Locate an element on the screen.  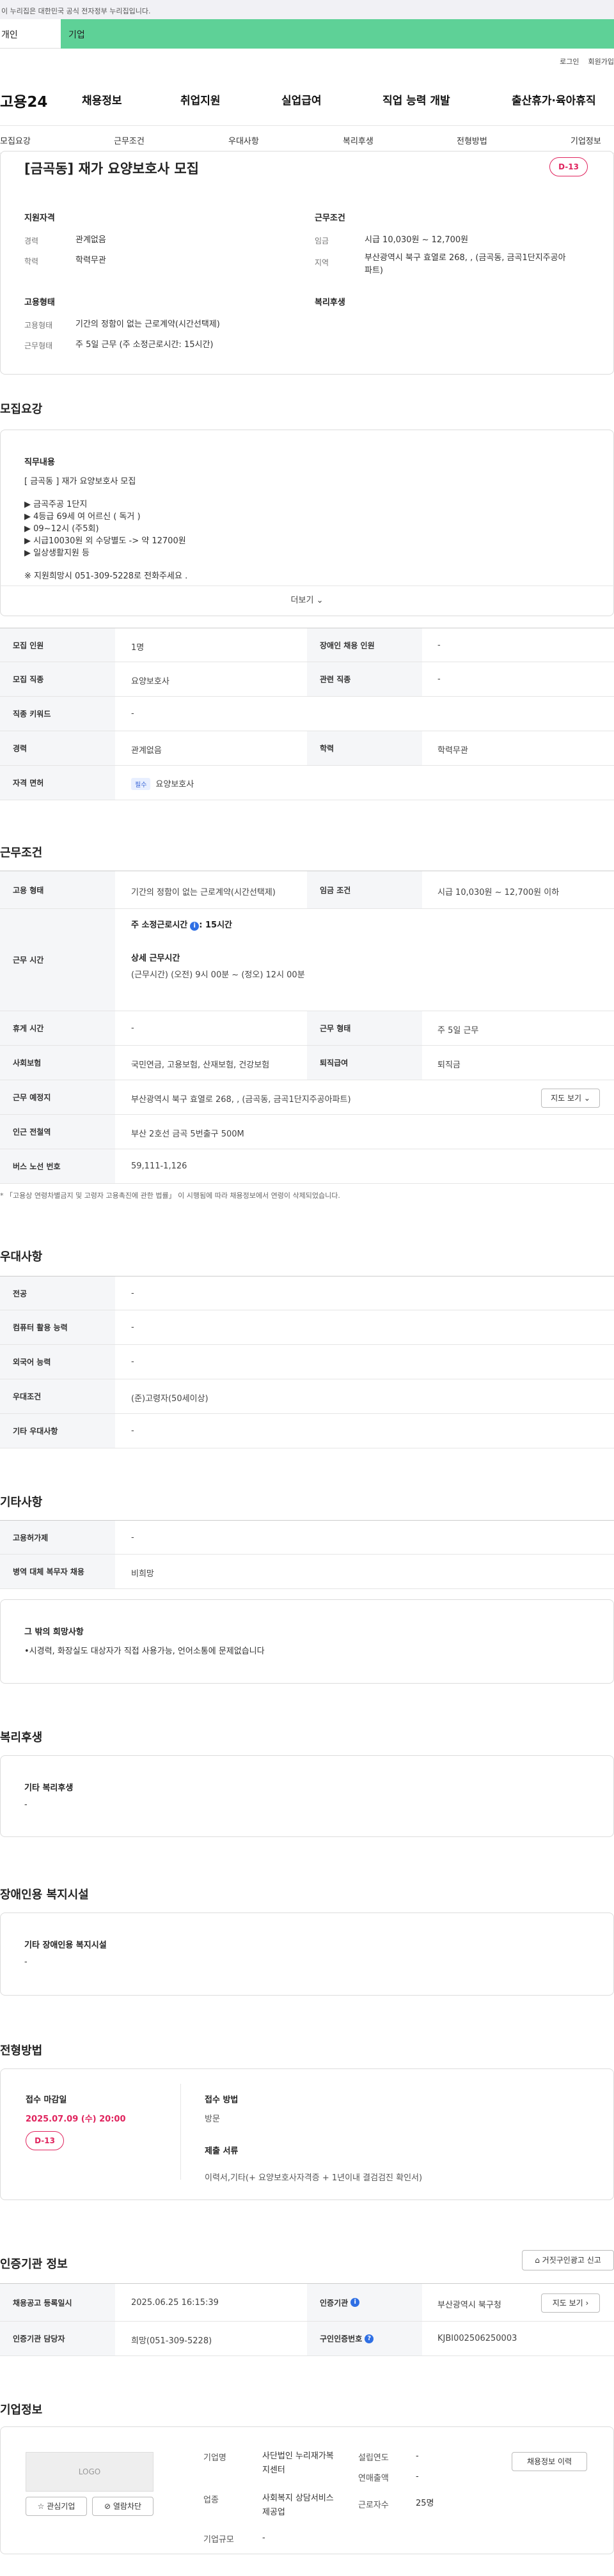
company-size-label: 기업규모 is located at coordinates (218, 2540).